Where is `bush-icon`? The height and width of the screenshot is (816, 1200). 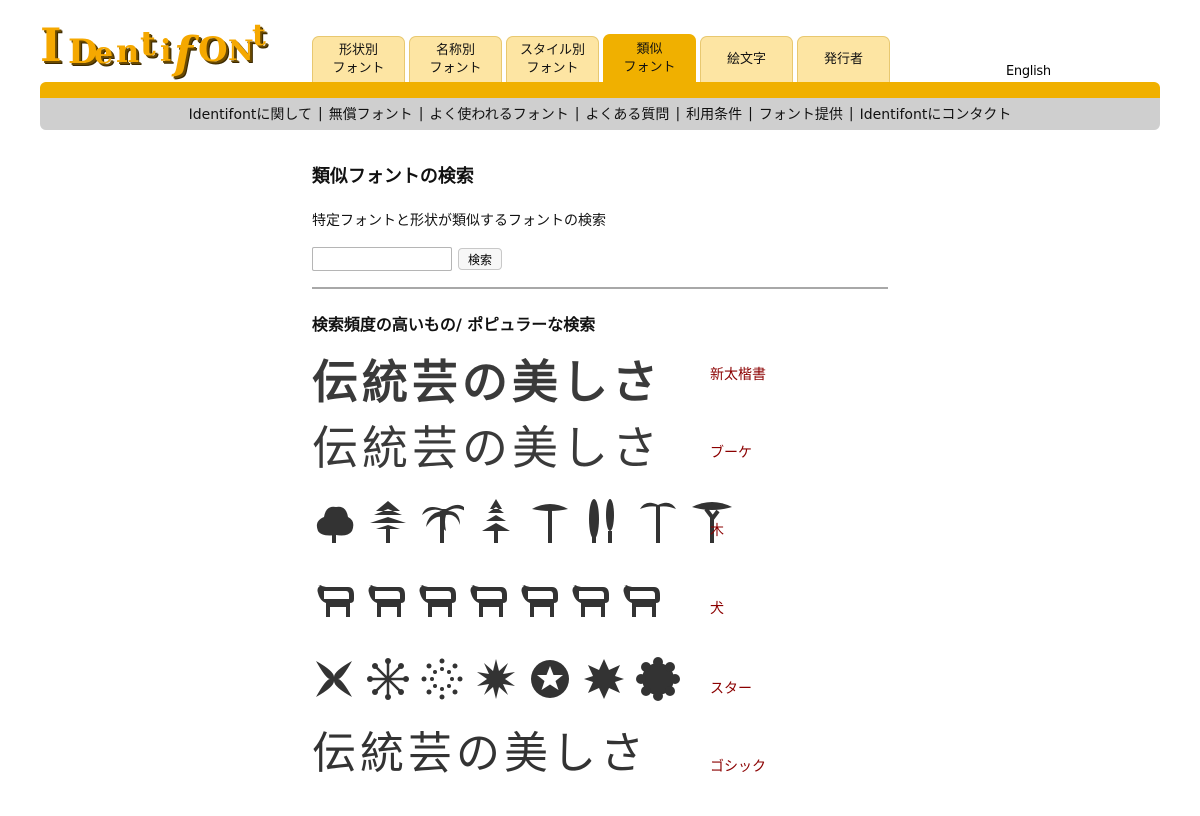 bush-icon is located at coordinates (335, 524).